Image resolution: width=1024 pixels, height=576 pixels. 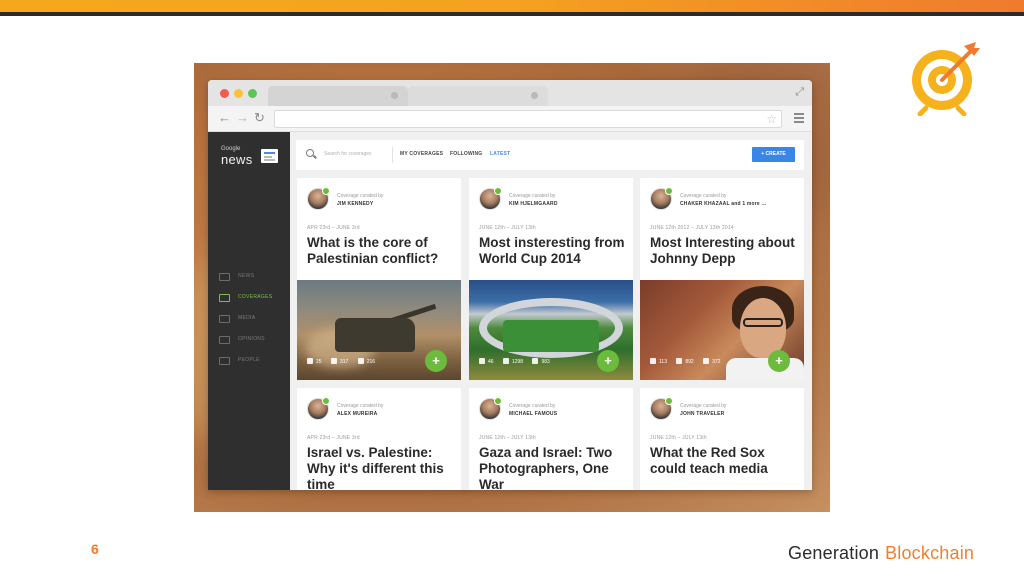 I want to click on articles-stat: 113, so click(x=658, y=361).